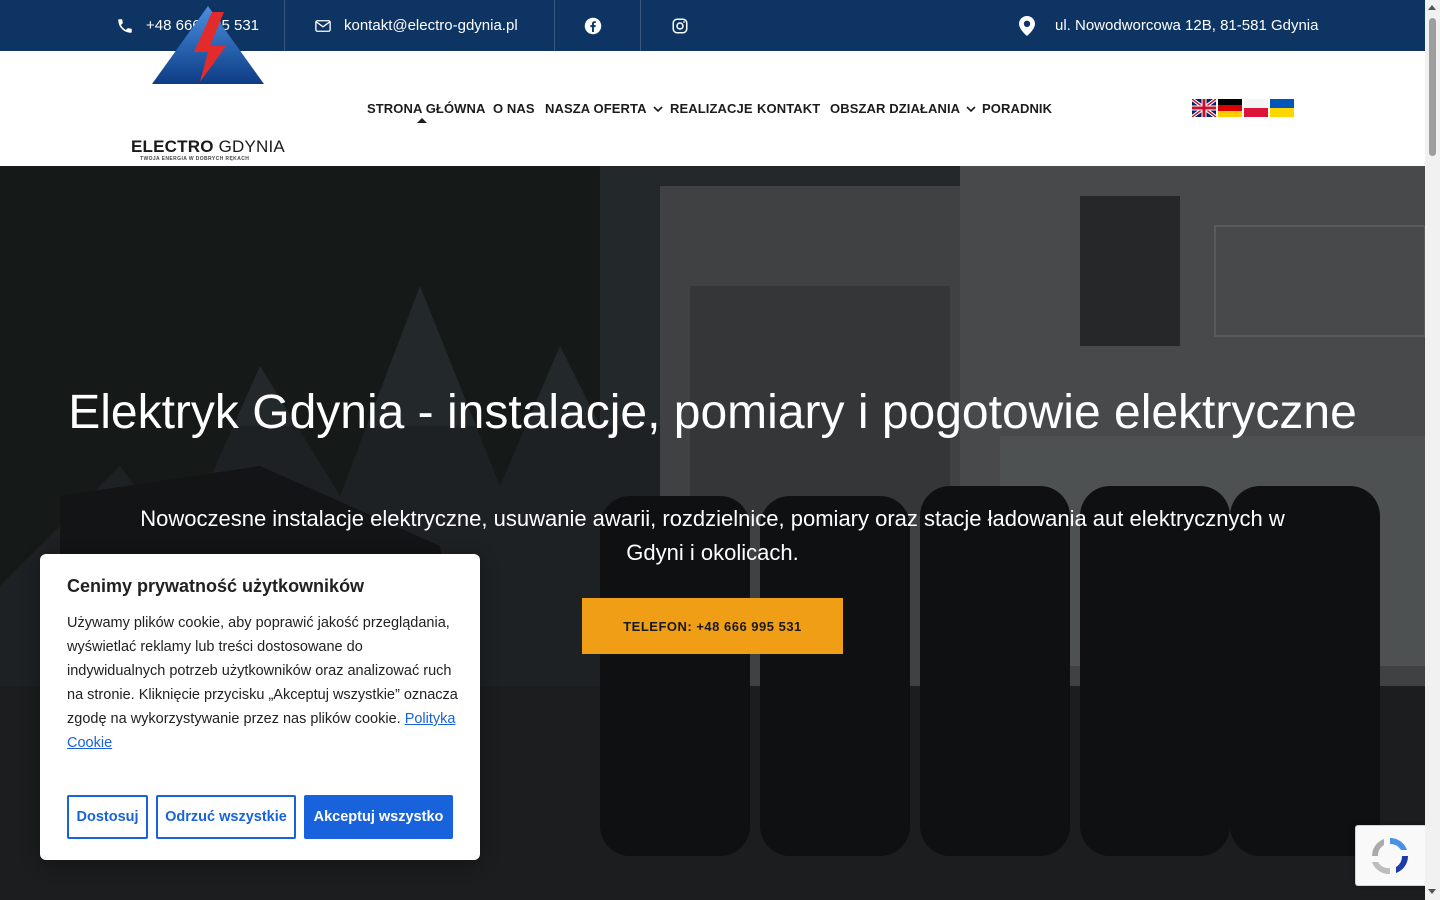  I want to click on call-cta-button: TELEFON: +48 666 995 531, so click(712, 626).